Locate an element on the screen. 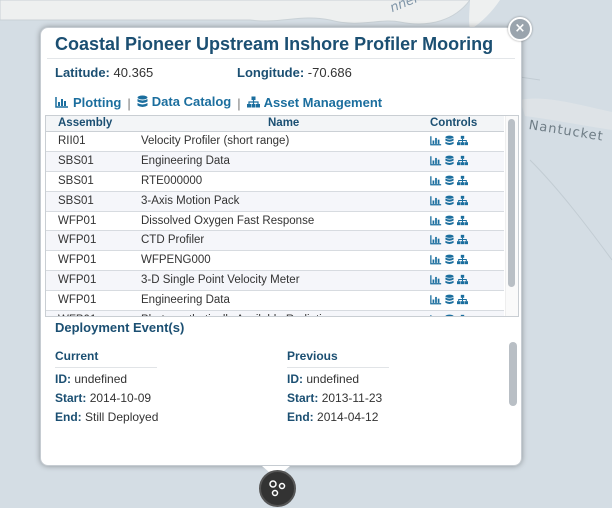  name-cell: Photosynthetically Available Radiation is located at coordinates (238, 315).